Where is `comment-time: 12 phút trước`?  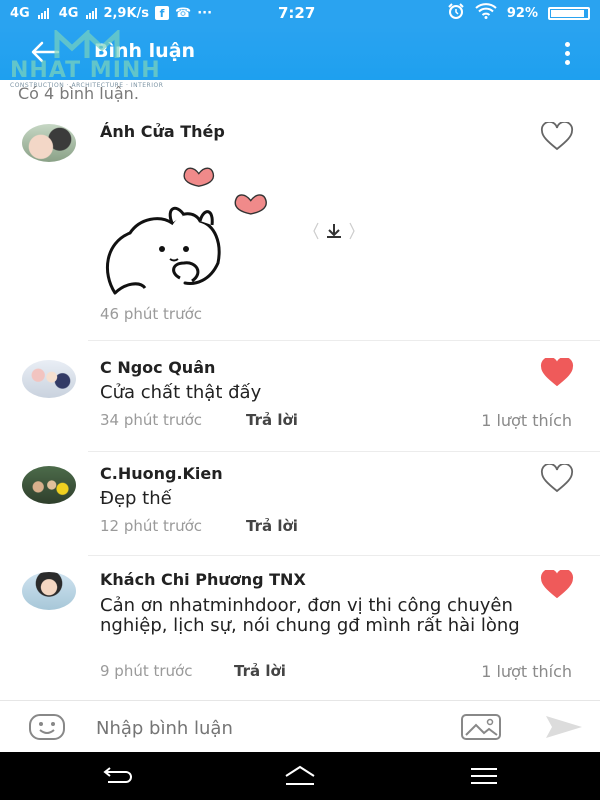
comment-time: 12 phút trước is located at coordinates (151, 526).